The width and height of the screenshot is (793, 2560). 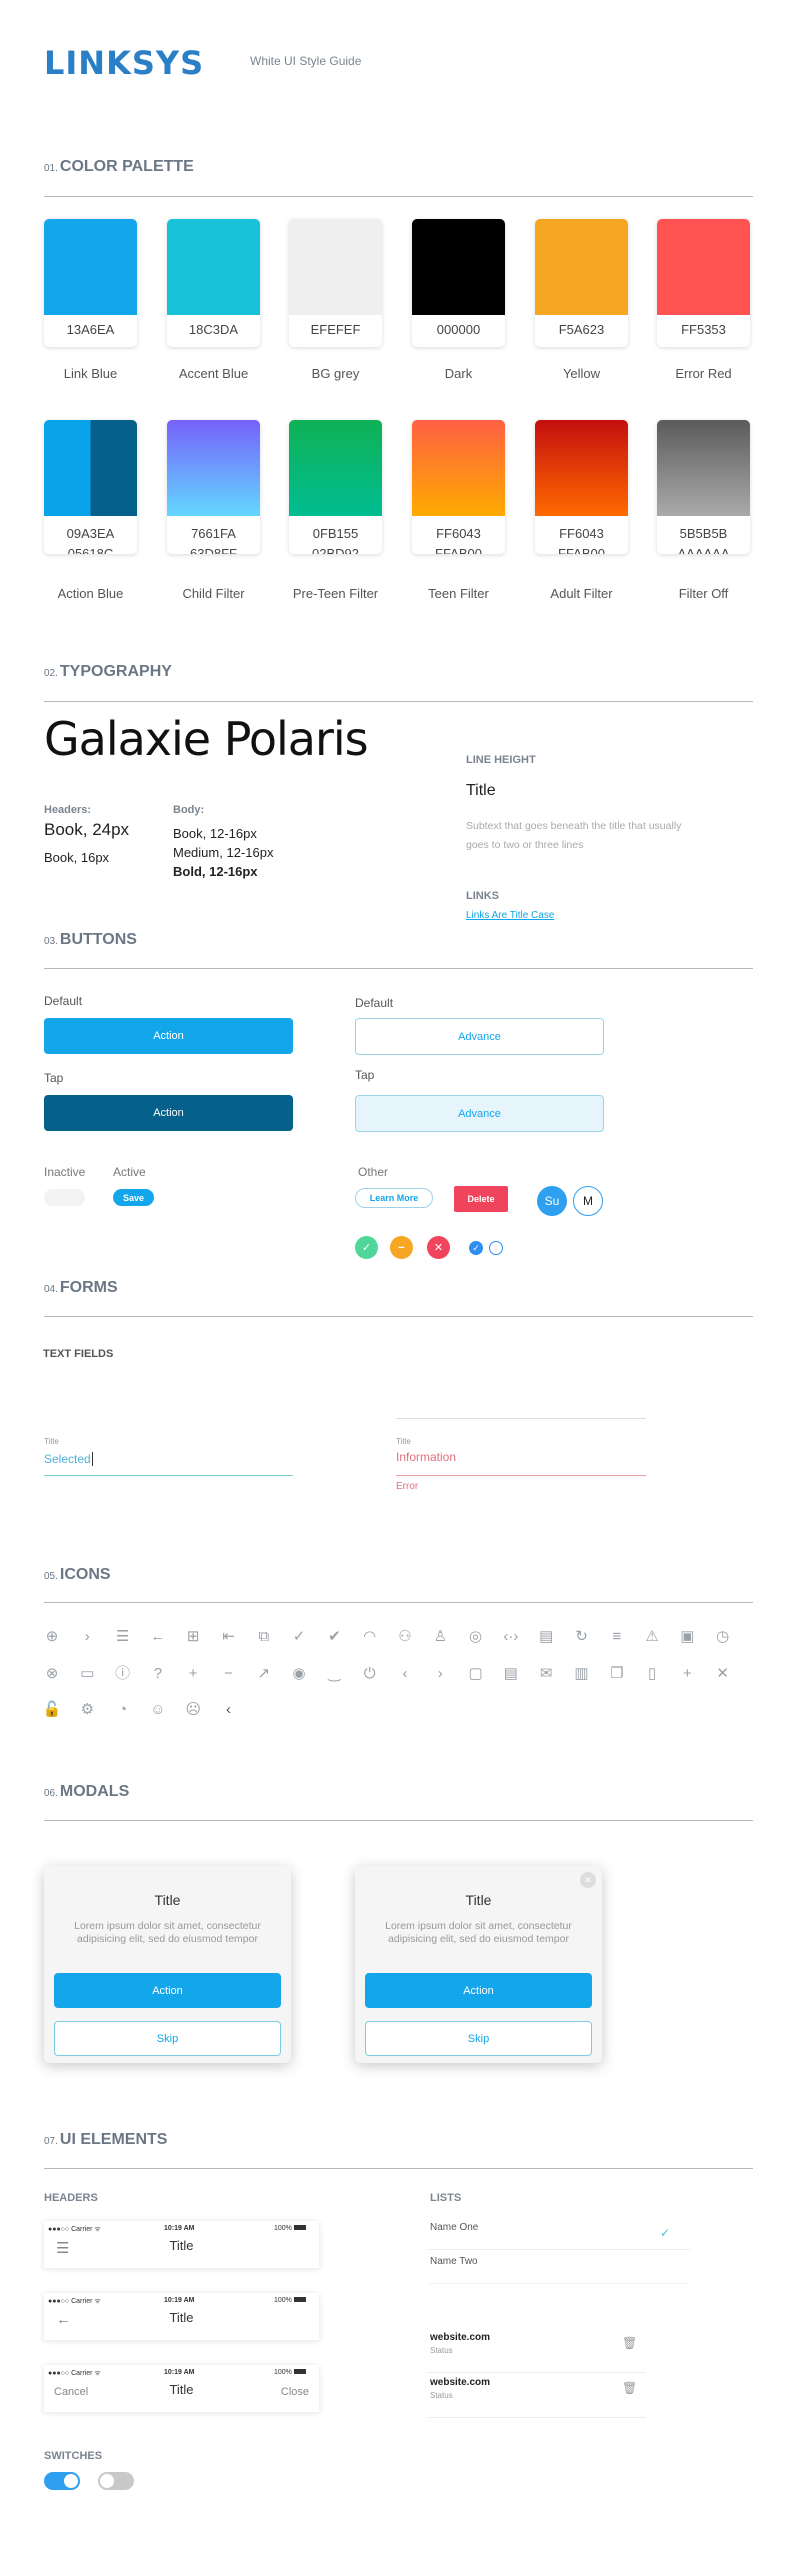 I want to click on delete-button: Delete, so click(x=481, y=1199).